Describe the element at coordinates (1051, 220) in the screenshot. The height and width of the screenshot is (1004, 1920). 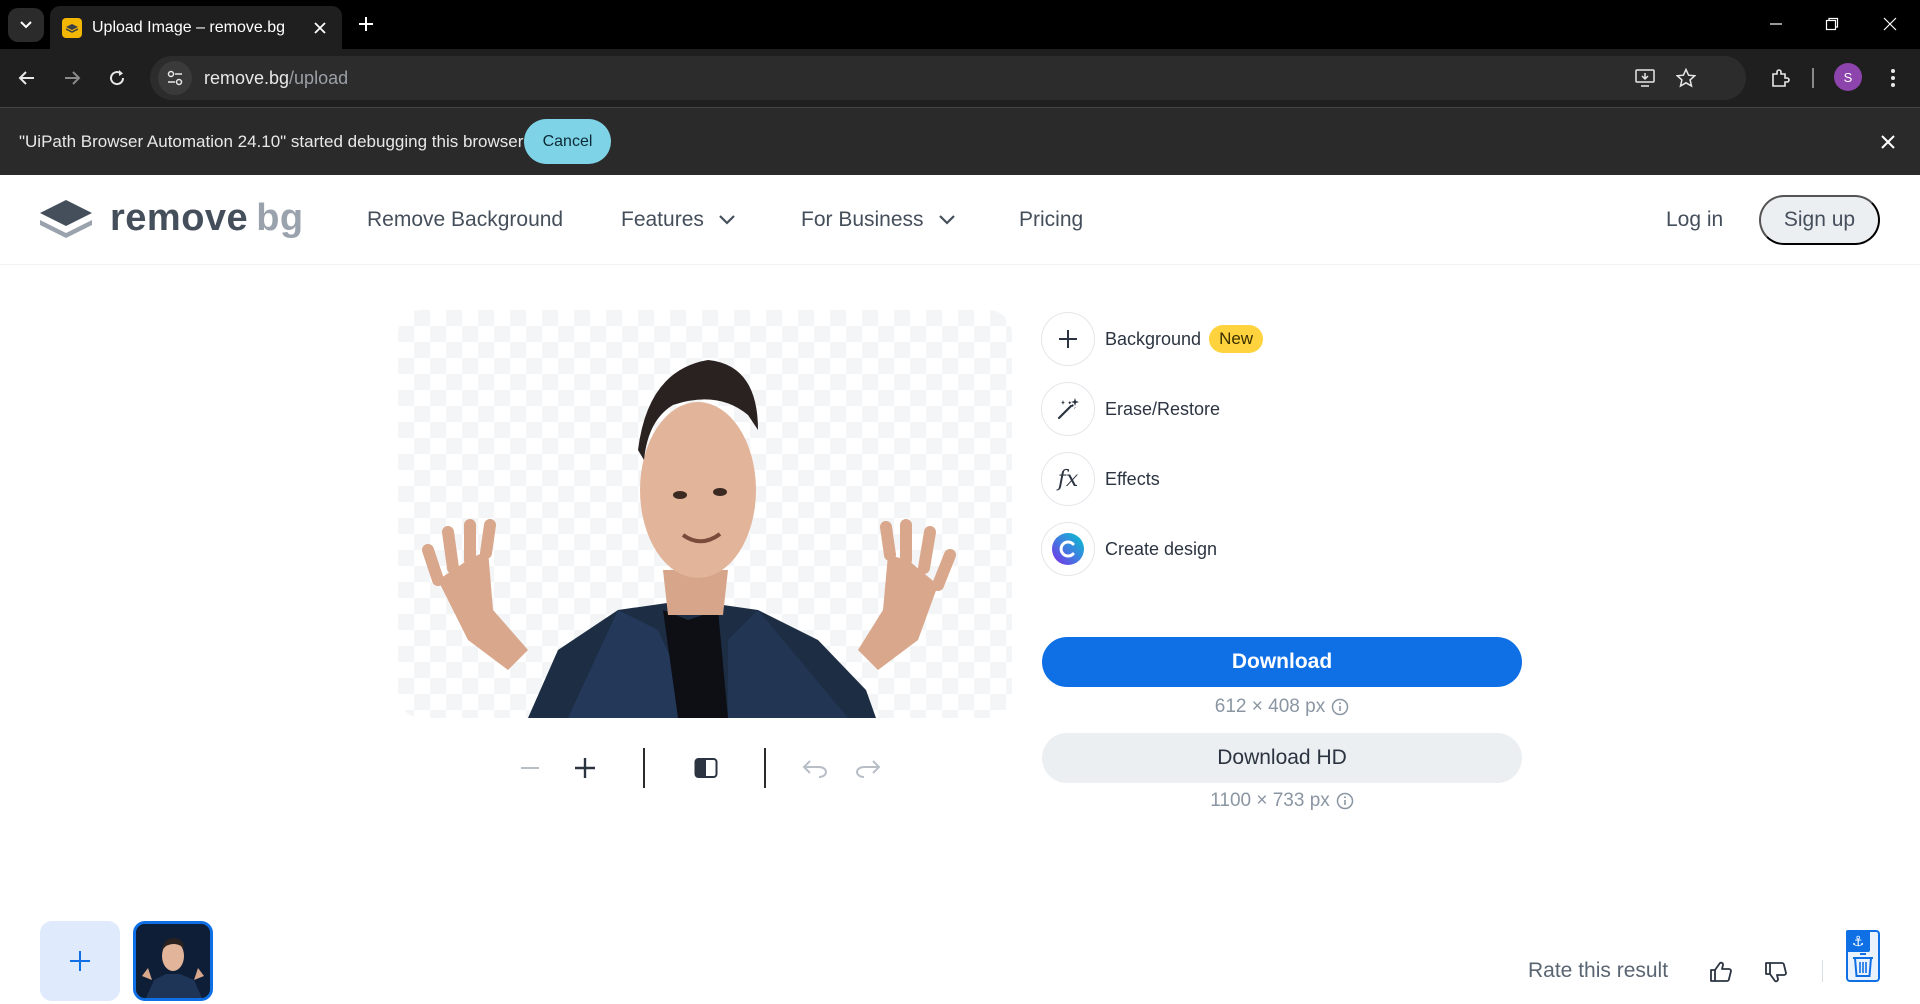
I see `nav-pricing: Pricing` at that location.